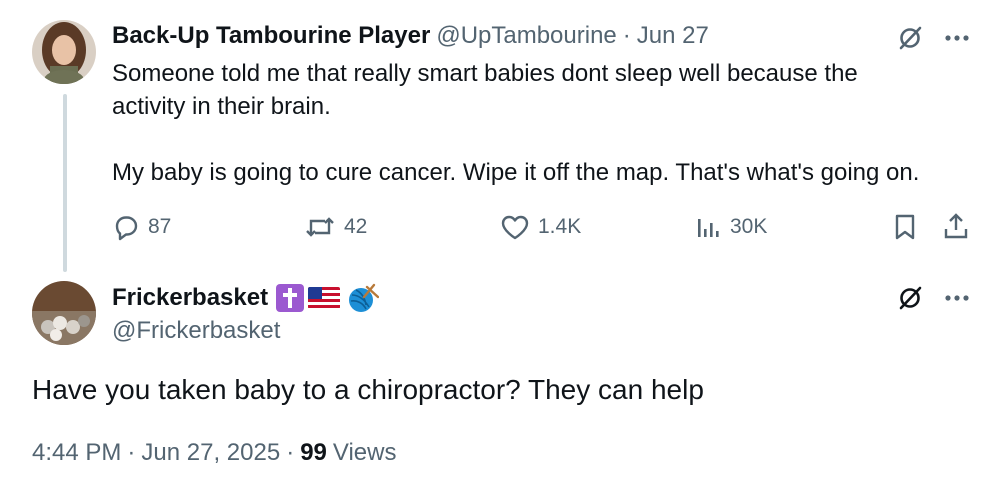  What do you see at coordinates (290, 298) in the screenshot?
I see `latin-cross-emoji` at bounding box center [290, 298].